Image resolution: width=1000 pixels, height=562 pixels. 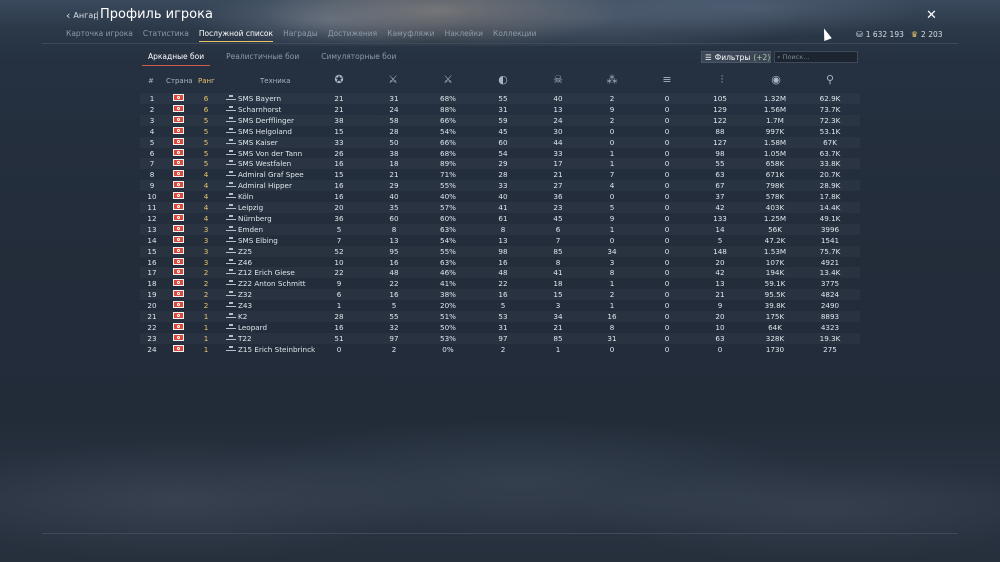 I want to click on air-kills-icon: ⁂, so click(x=612, y=80).